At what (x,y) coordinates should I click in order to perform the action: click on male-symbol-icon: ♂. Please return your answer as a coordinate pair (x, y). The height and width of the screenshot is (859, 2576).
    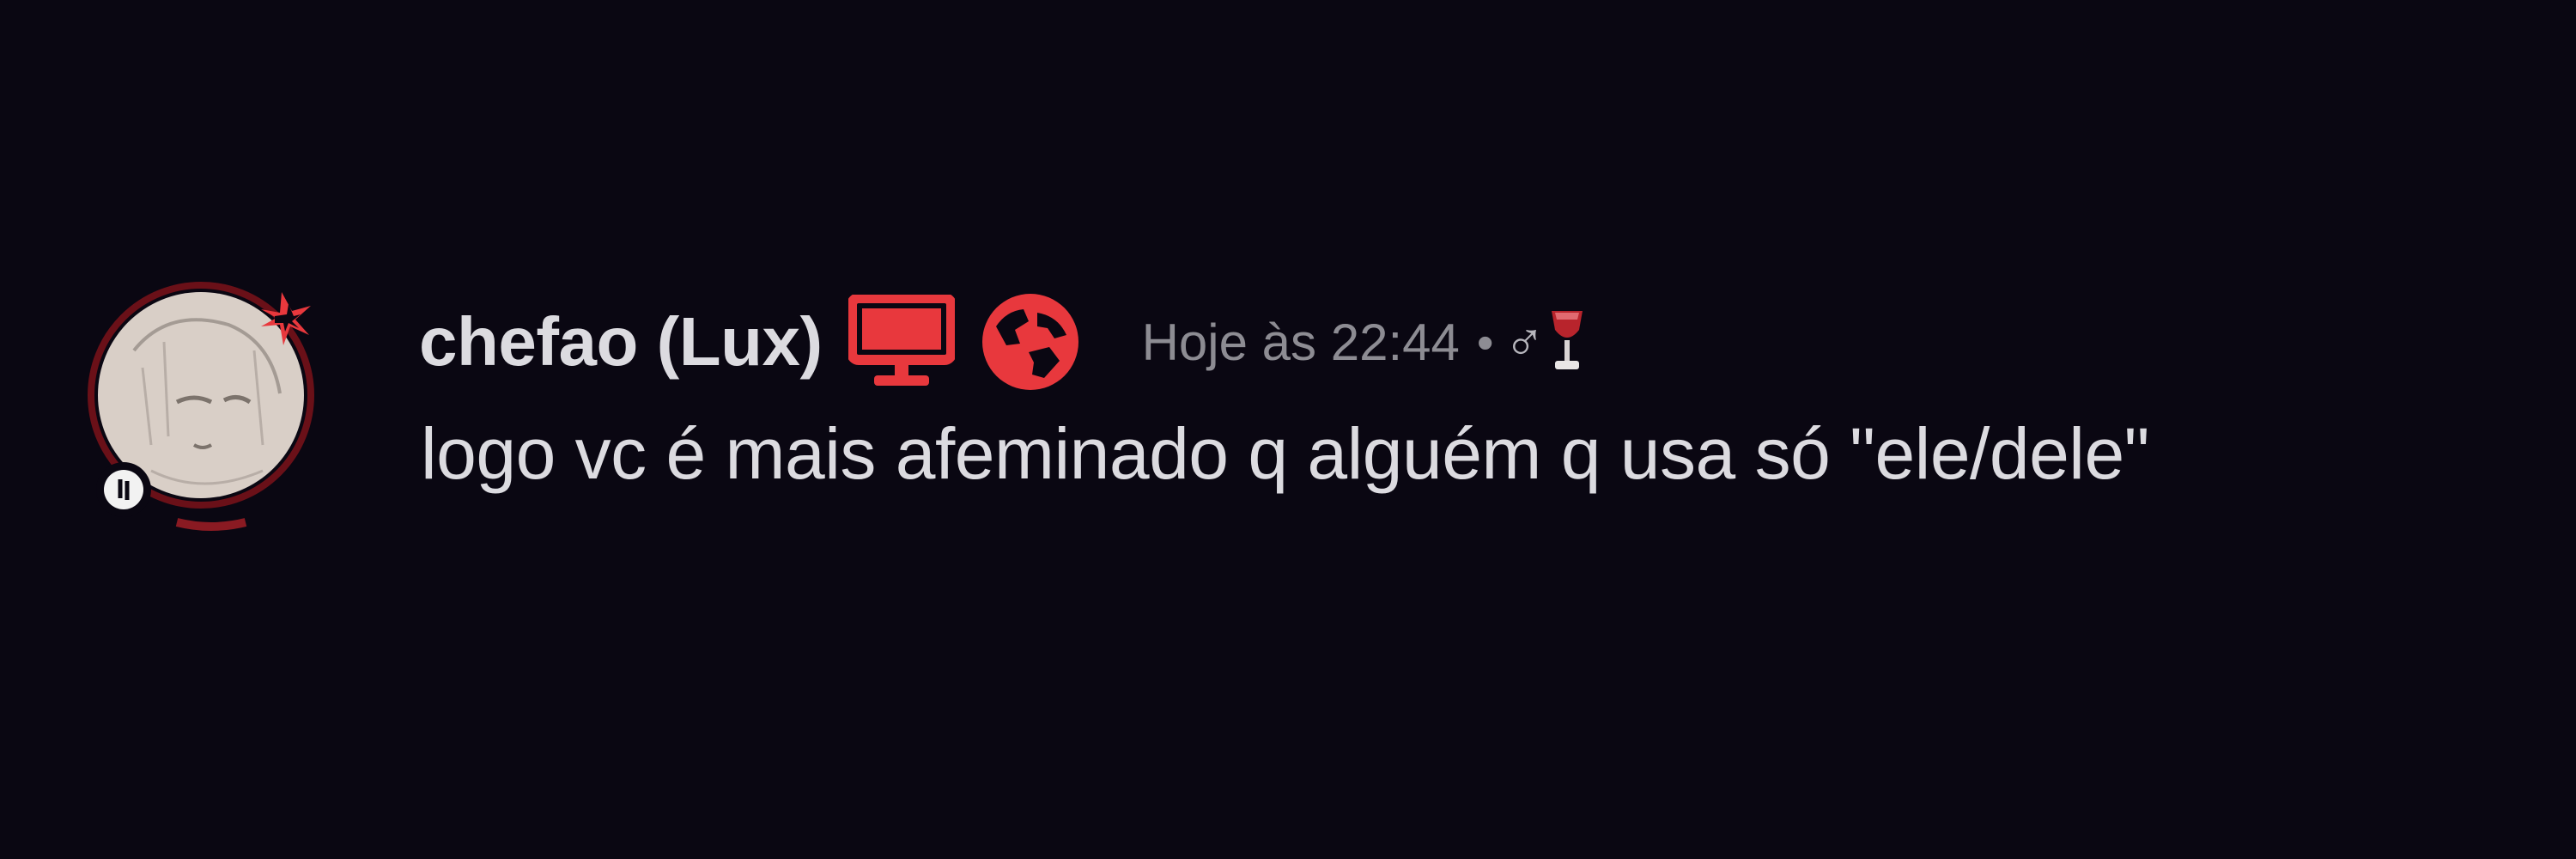
    Looking at the image, I should click on (1525, 342).